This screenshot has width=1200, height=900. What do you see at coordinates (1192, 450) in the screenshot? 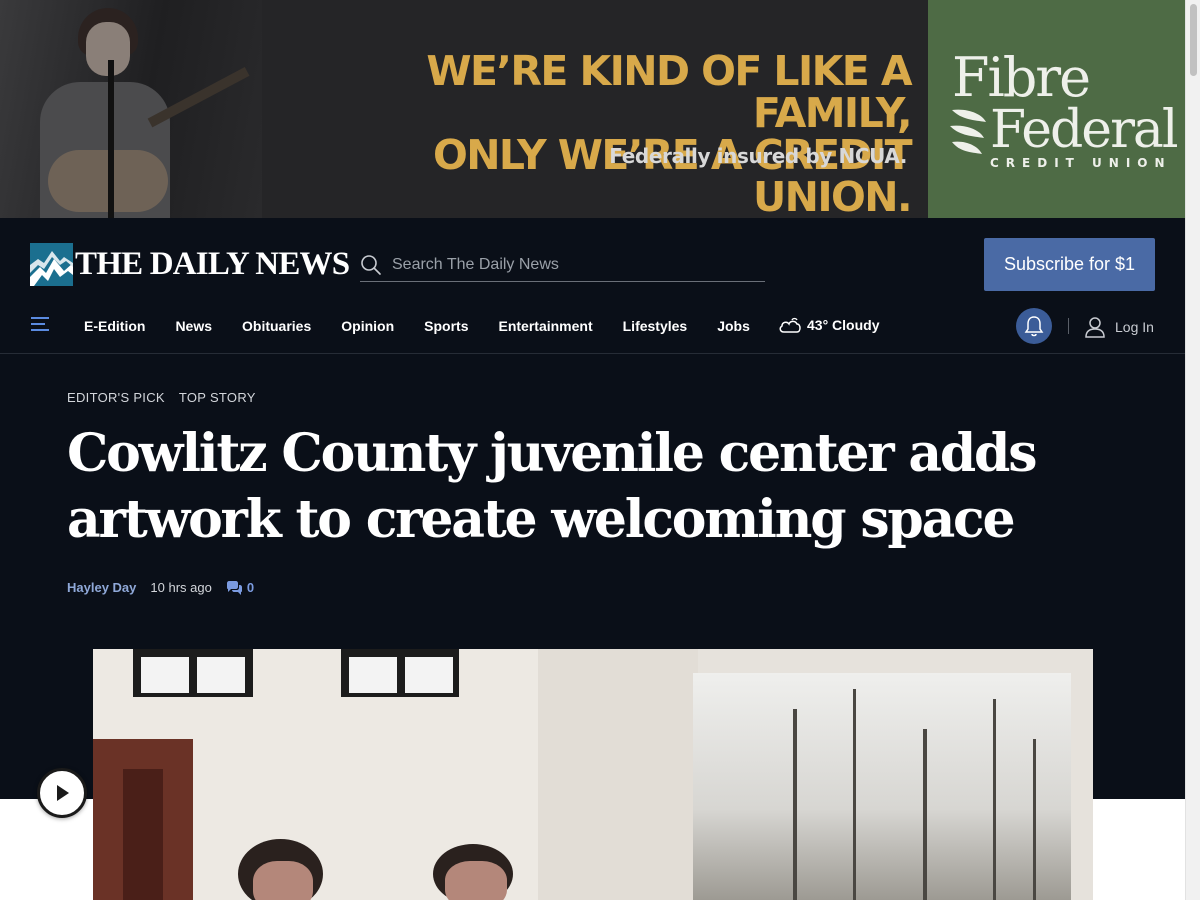
I see `page-scrollbar` at bounding box center [1192, 450].